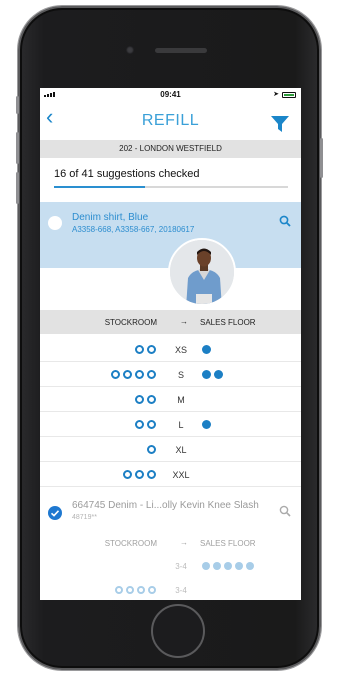  I want to click on size-label: XL, so click(181, 450).